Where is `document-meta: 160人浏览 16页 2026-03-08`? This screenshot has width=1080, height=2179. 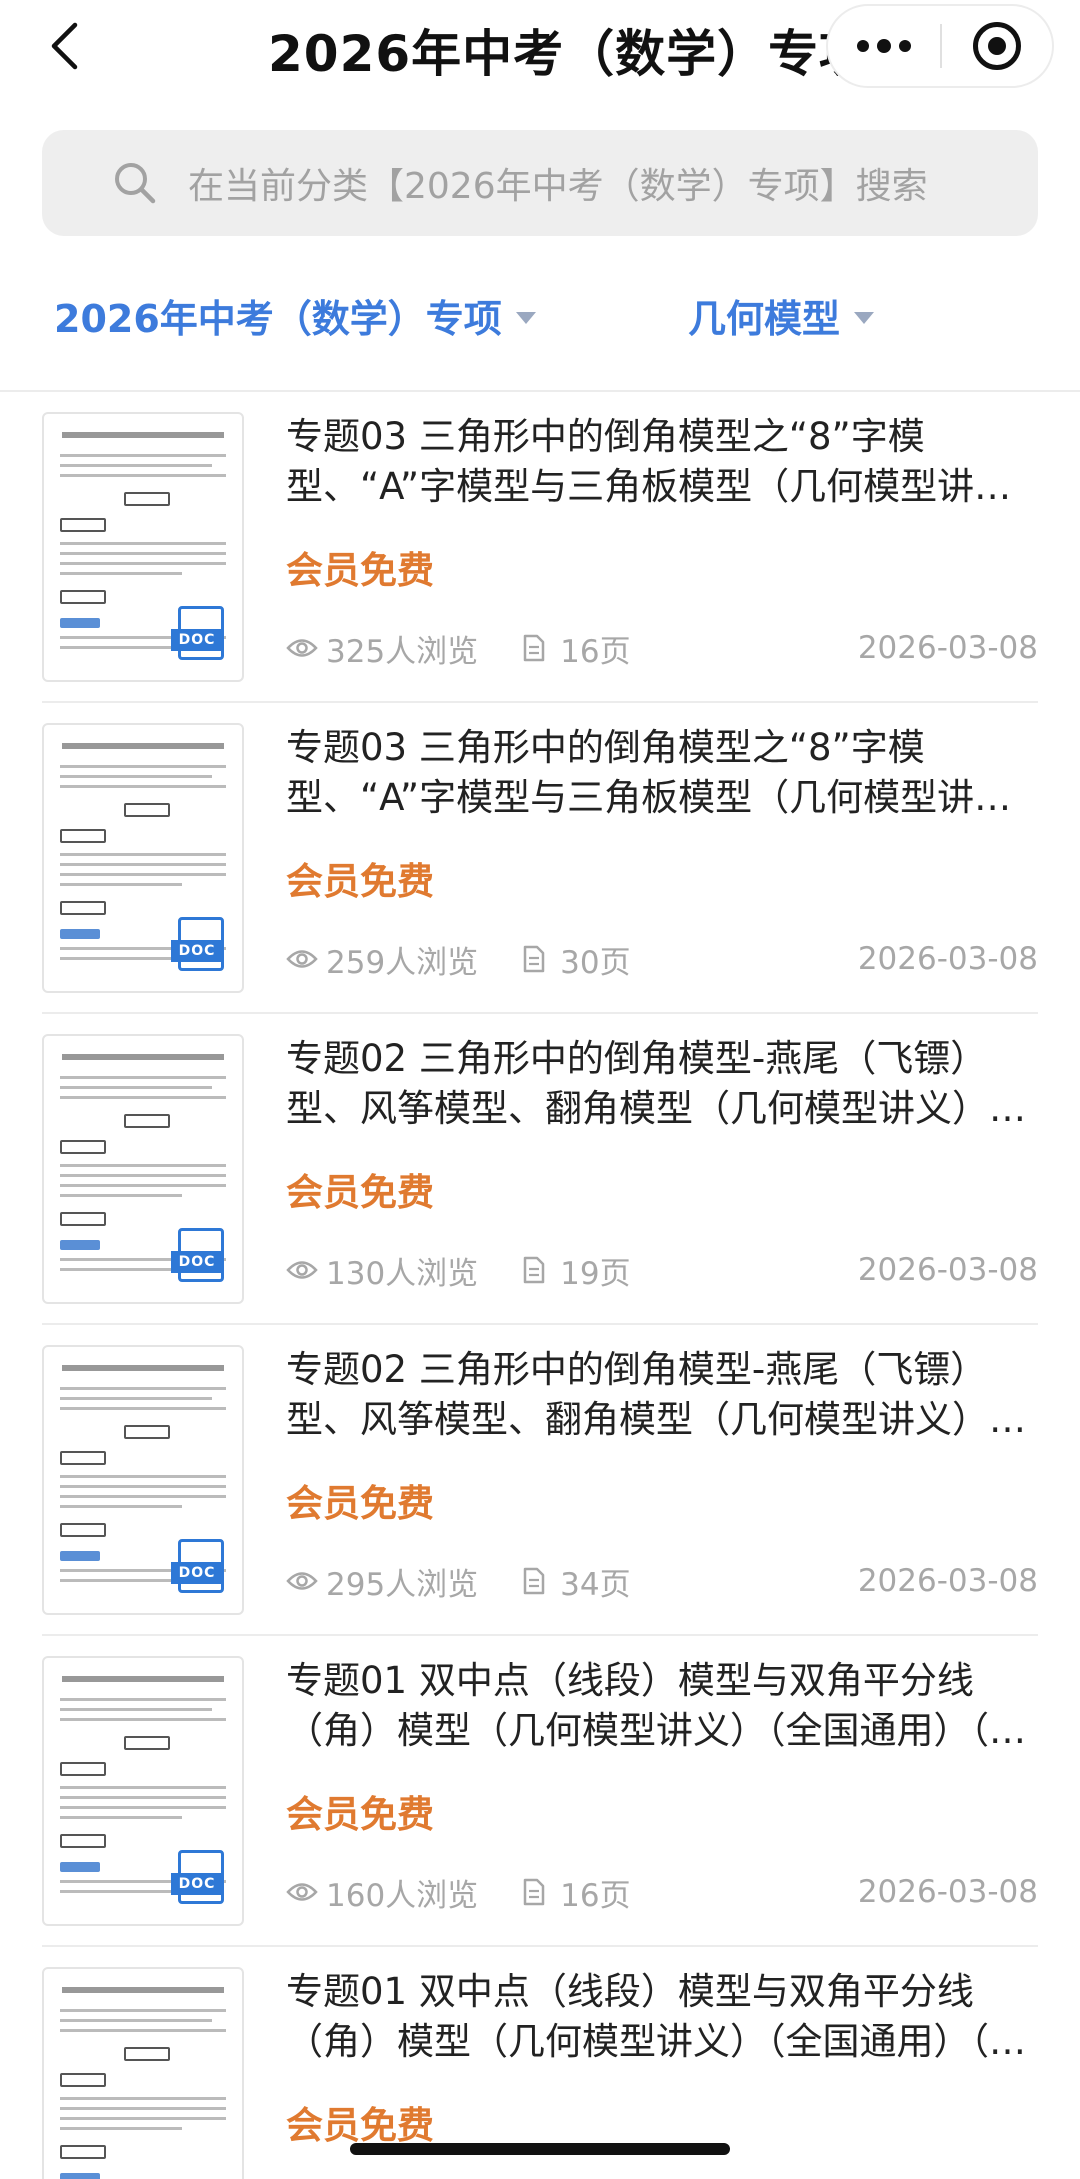 document-meta: 160人浏览 16页 2026-03-08 is located at coordinates (662, 1893).